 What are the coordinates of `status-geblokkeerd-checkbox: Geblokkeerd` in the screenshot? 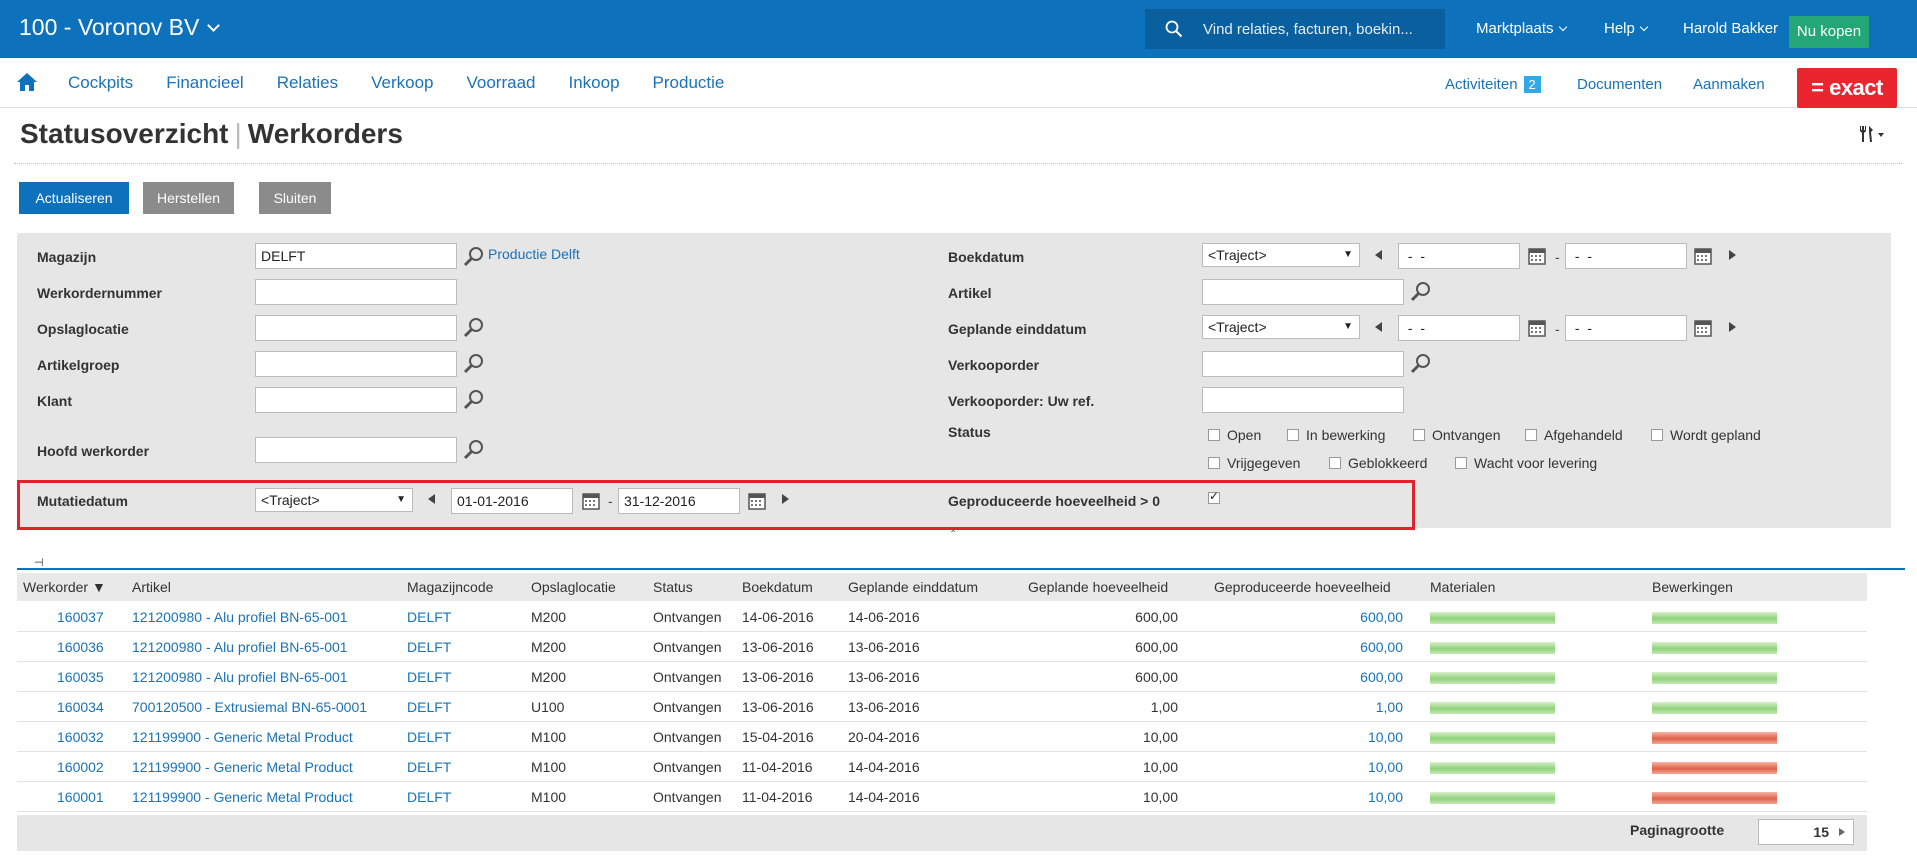 It's located at (1378, 463).